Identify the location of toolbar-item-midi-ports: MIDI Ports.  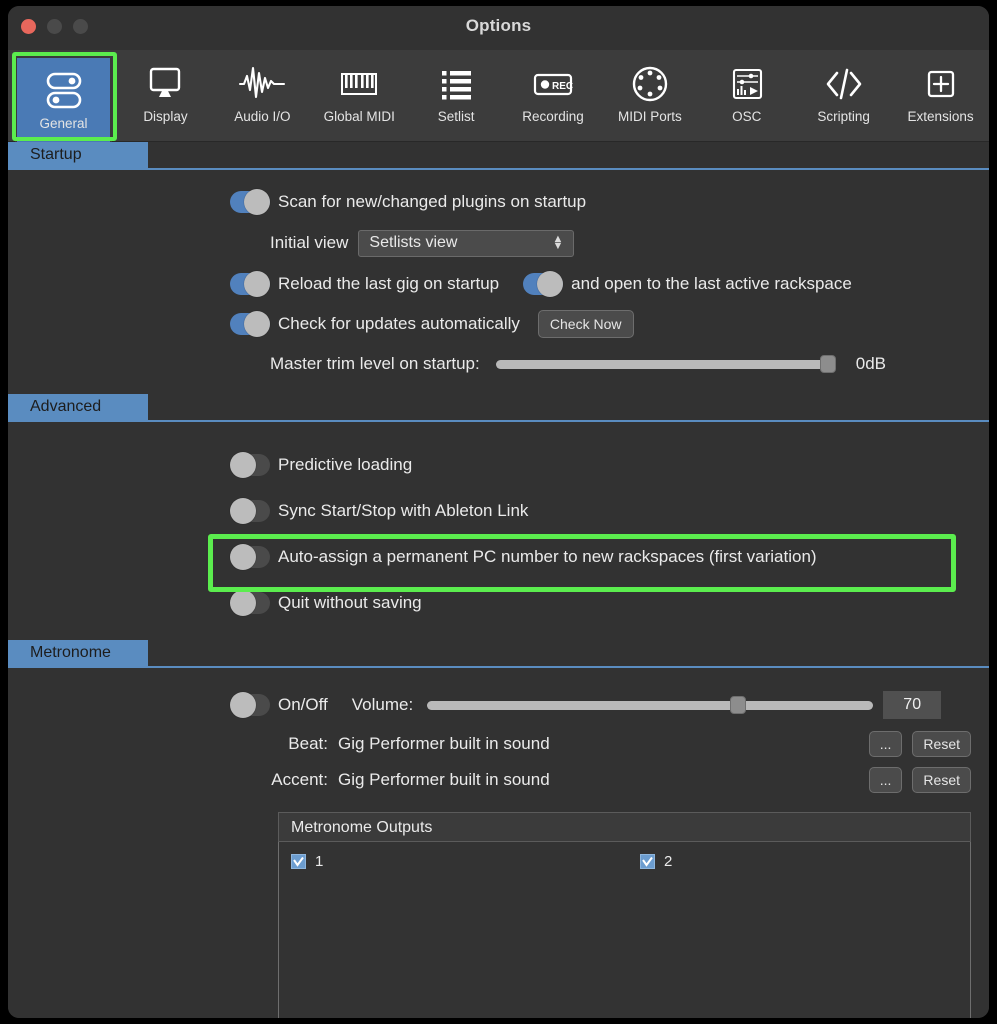
(649, 95).